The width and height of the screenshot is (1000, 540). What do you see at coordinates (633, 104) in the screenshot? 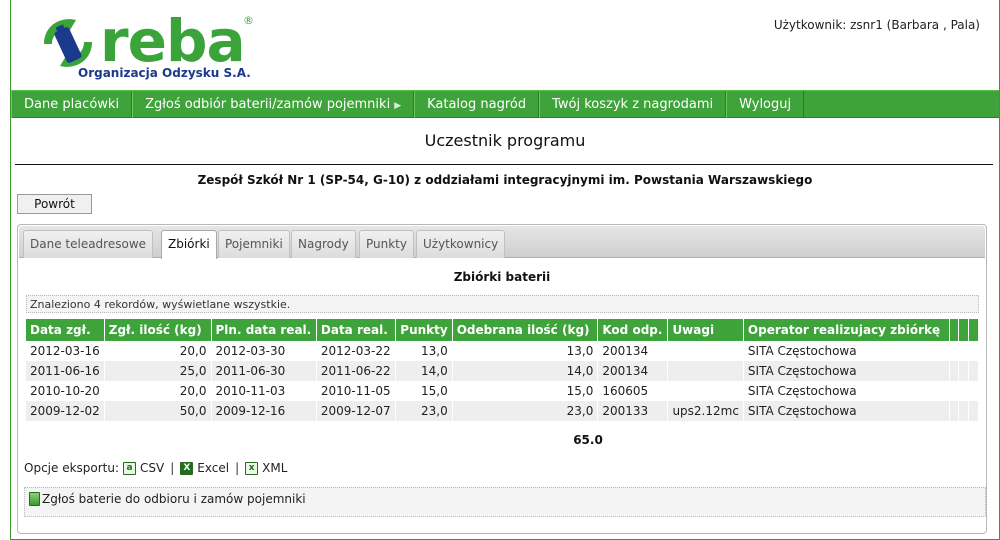
I see `menu-item-koszyk: Twój koszyk z nagrodami` at bounding box center [633, 104].